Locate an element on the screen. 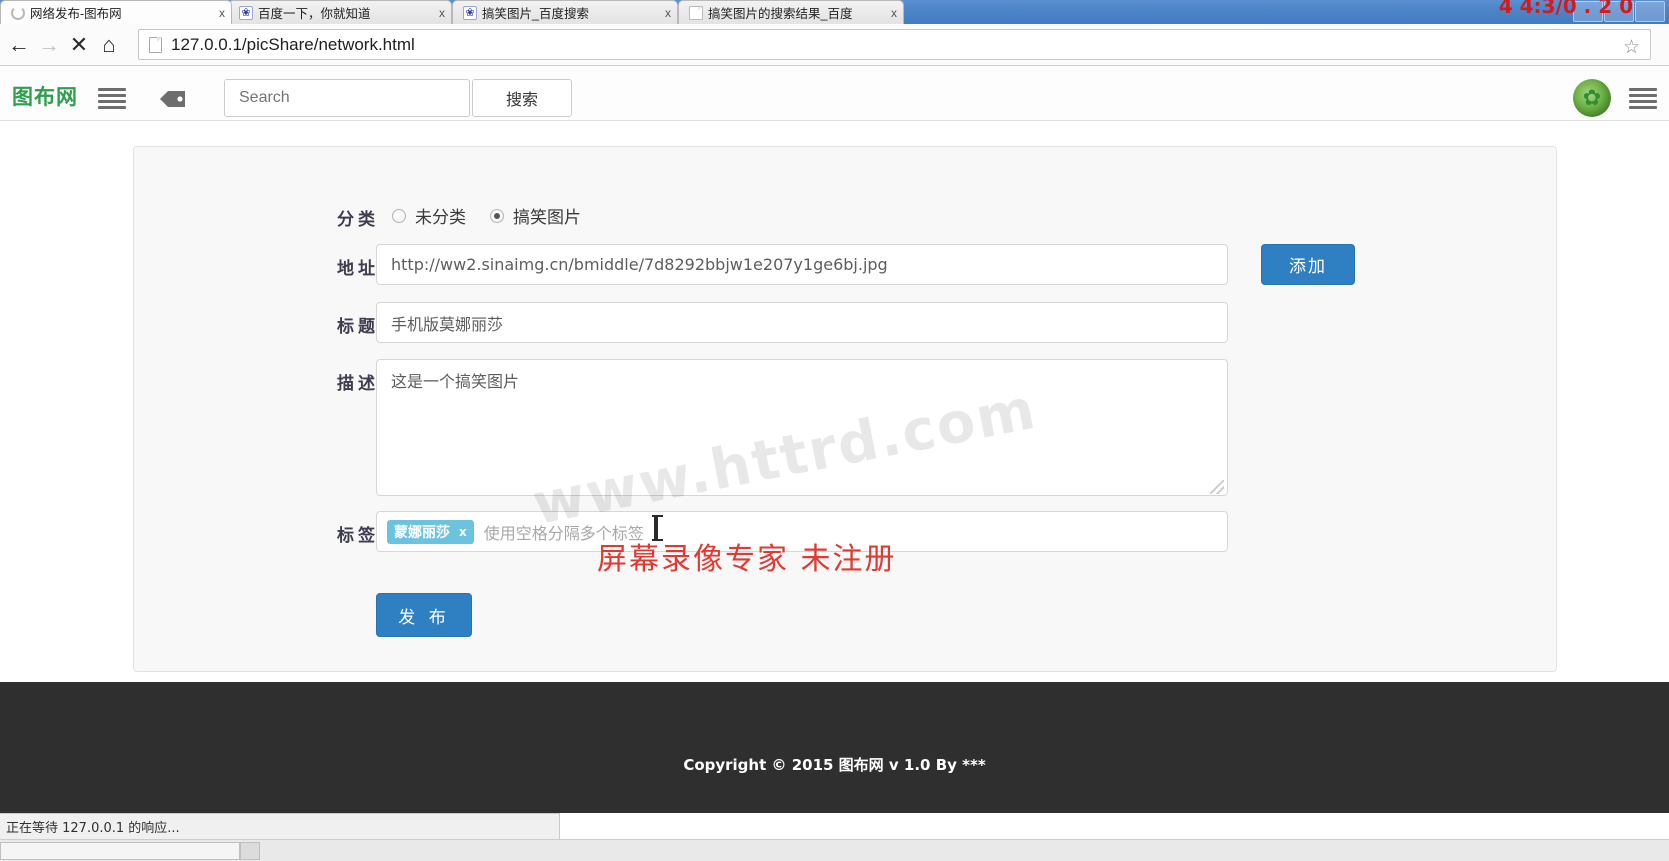 The image size is (1669, 861). clover-icon: ✿ is located at coordinates (1592, 97).